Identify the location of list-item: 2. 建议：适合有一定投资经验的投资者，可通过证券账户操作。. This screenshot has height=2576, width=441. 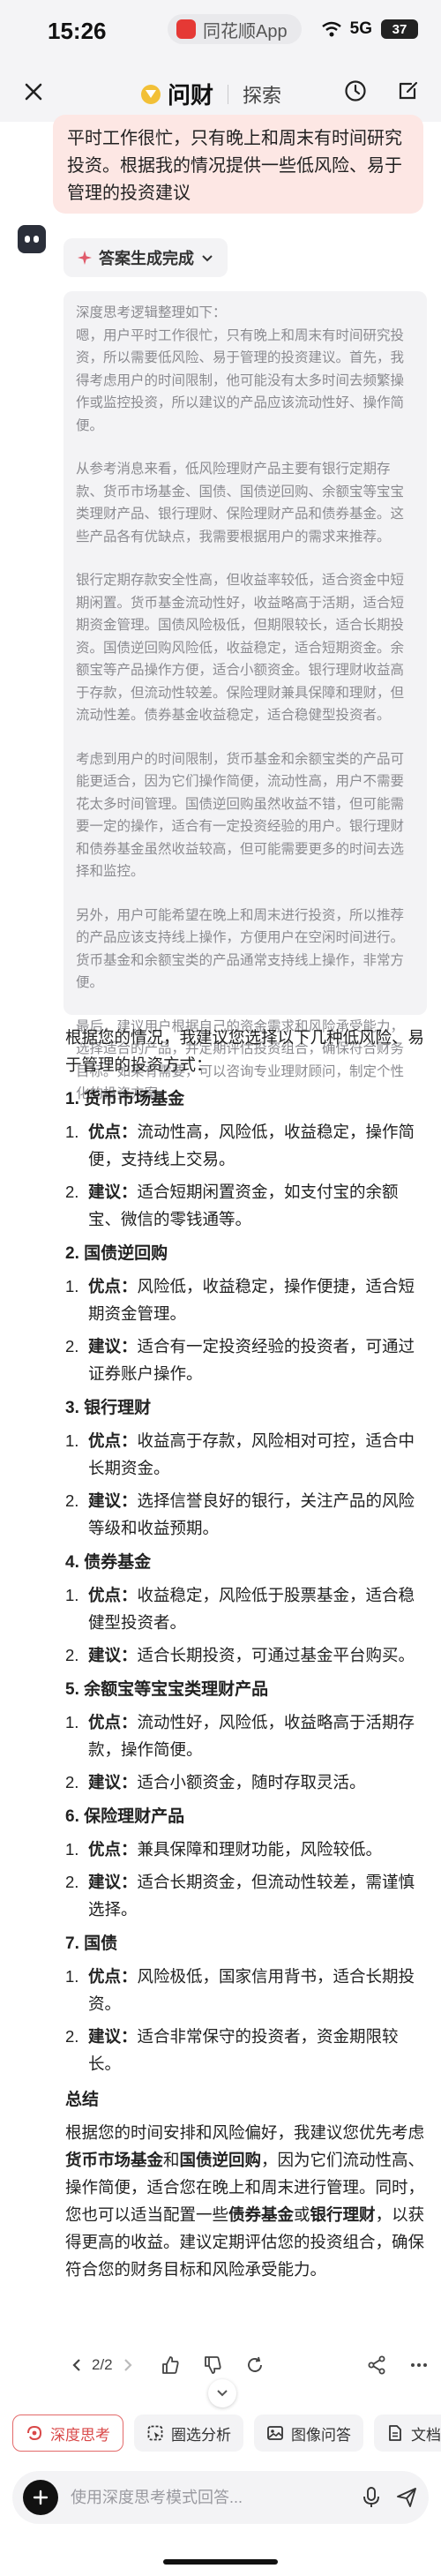
(240, 1360).